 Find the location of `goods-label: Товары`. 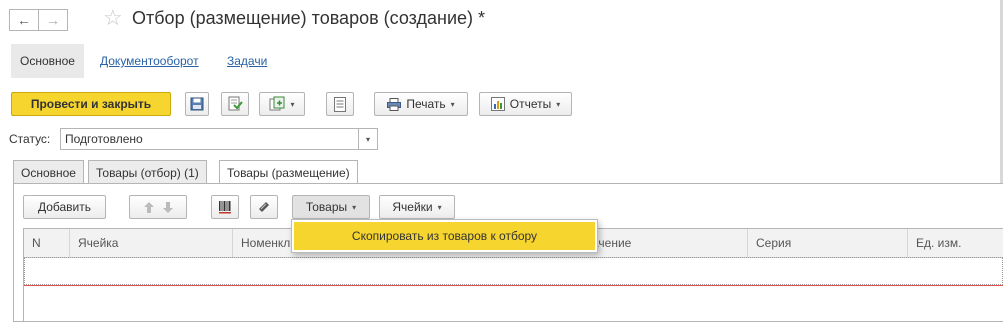

goods-label: Товары is located at coordinates (326, 207).